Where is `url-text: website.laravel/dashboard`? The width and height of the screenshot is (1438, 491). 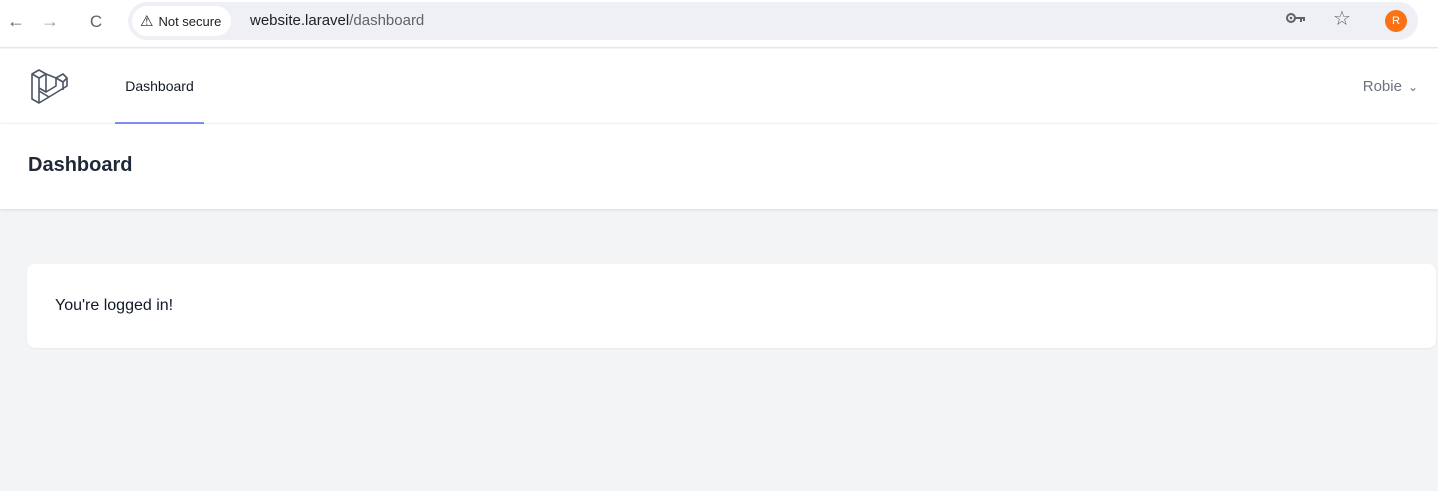 url-text: website.laravel/dashboard is located at coordinates (337, 20).